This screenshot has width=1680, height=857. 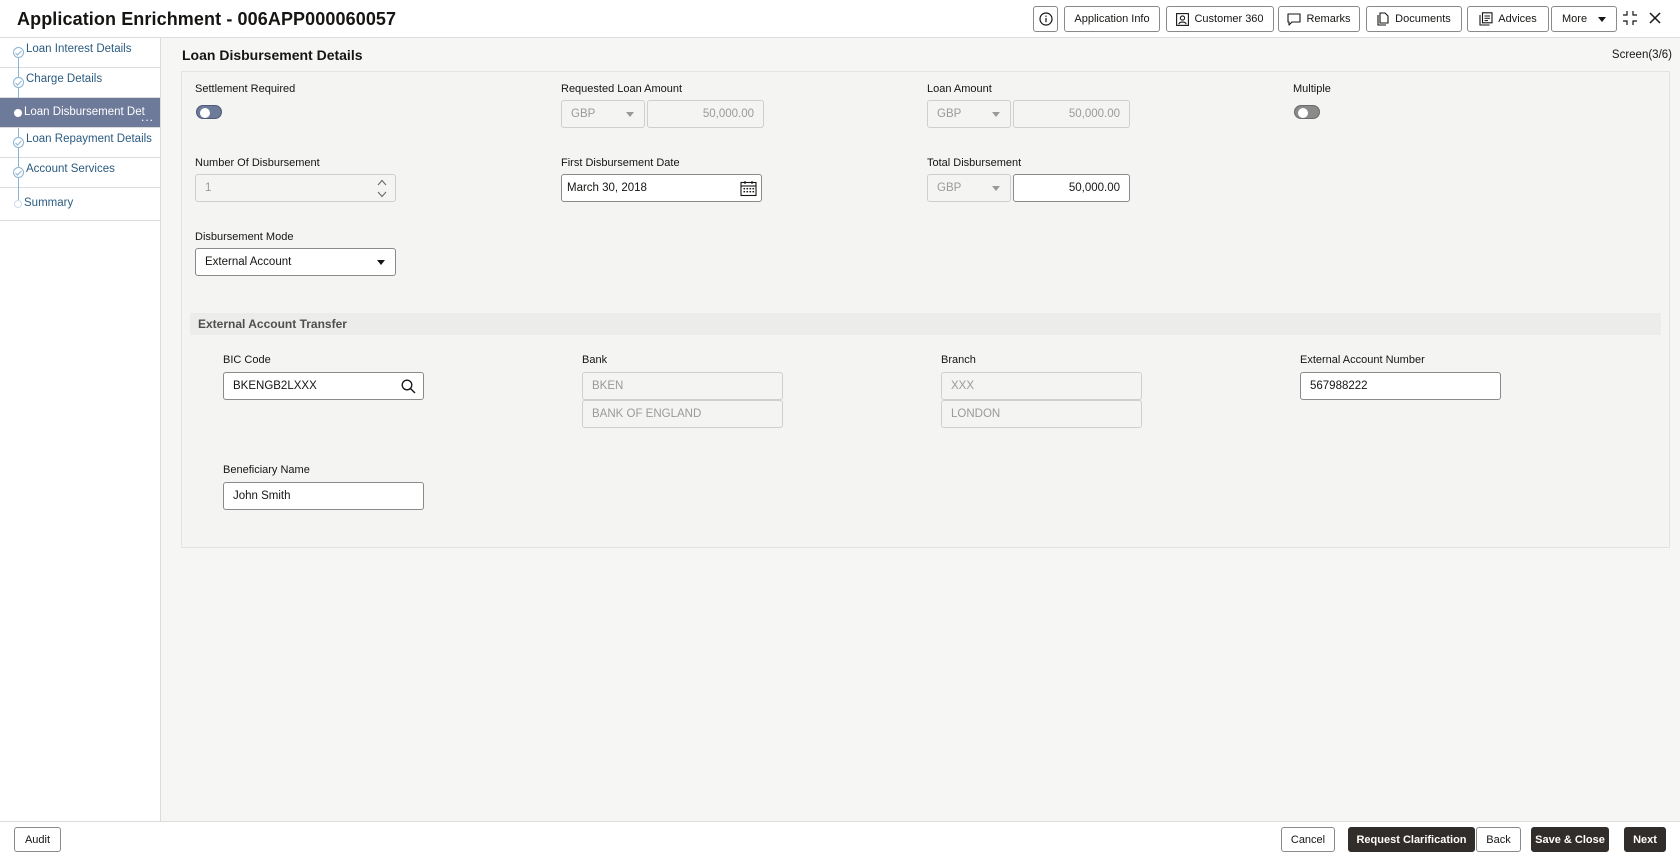 I want to click on search-icon, so click(x=408, y=386).